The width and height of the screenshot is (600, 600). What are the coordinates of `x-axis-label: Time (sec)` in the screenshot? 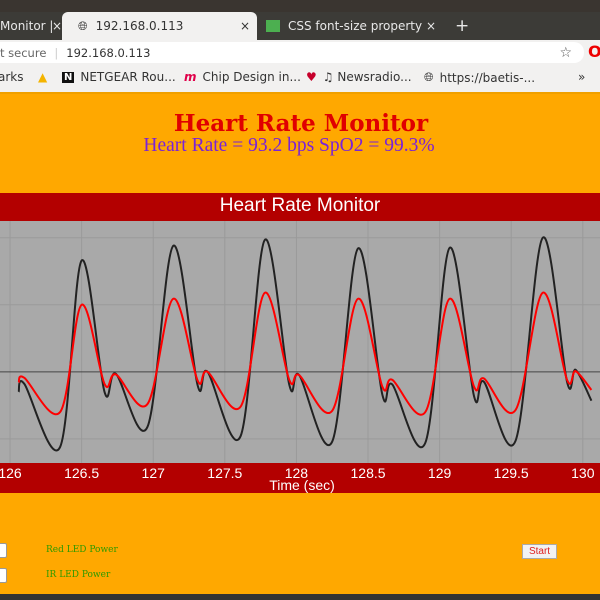 It's located at (302, 485).